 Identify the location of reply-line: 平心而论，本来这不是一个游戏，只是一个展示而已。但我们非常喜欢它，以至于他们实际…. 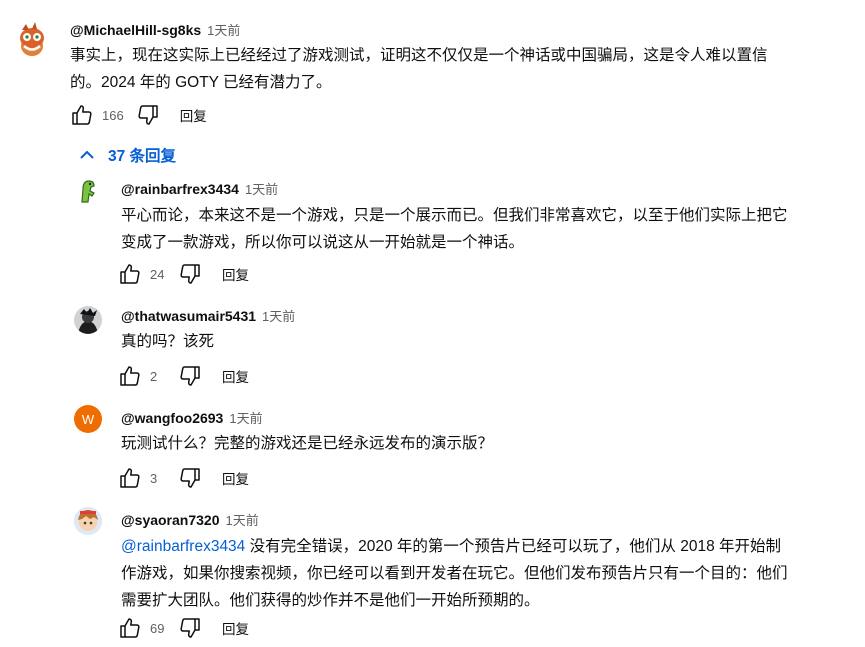
(454, 215).